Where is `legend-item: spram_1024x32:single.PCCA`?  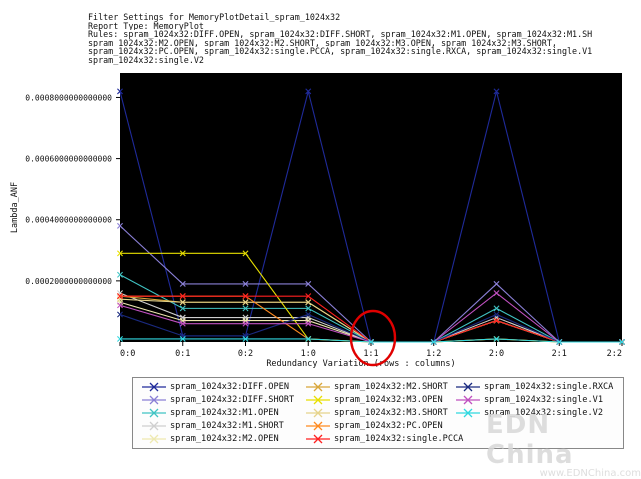
legend-item: spram_1024x32:single.PCCA is located at coordinates (384, 439).